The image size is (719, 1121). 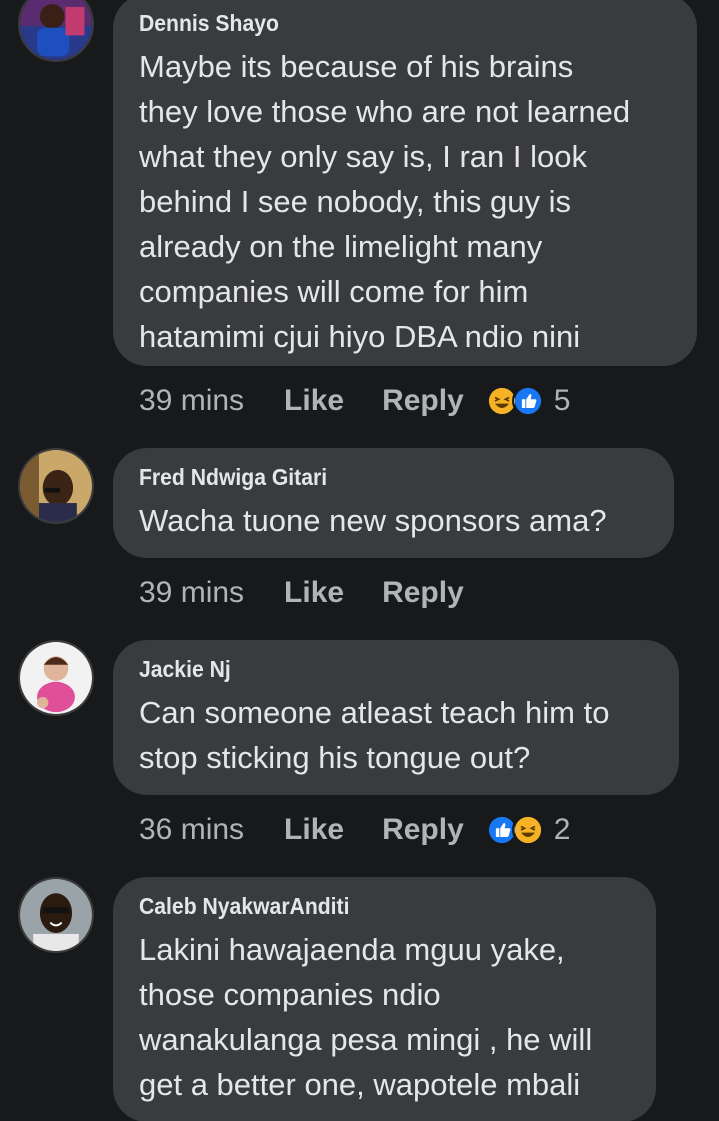 I want to click on reaction-summary: 5, so click(x=528, y=401).